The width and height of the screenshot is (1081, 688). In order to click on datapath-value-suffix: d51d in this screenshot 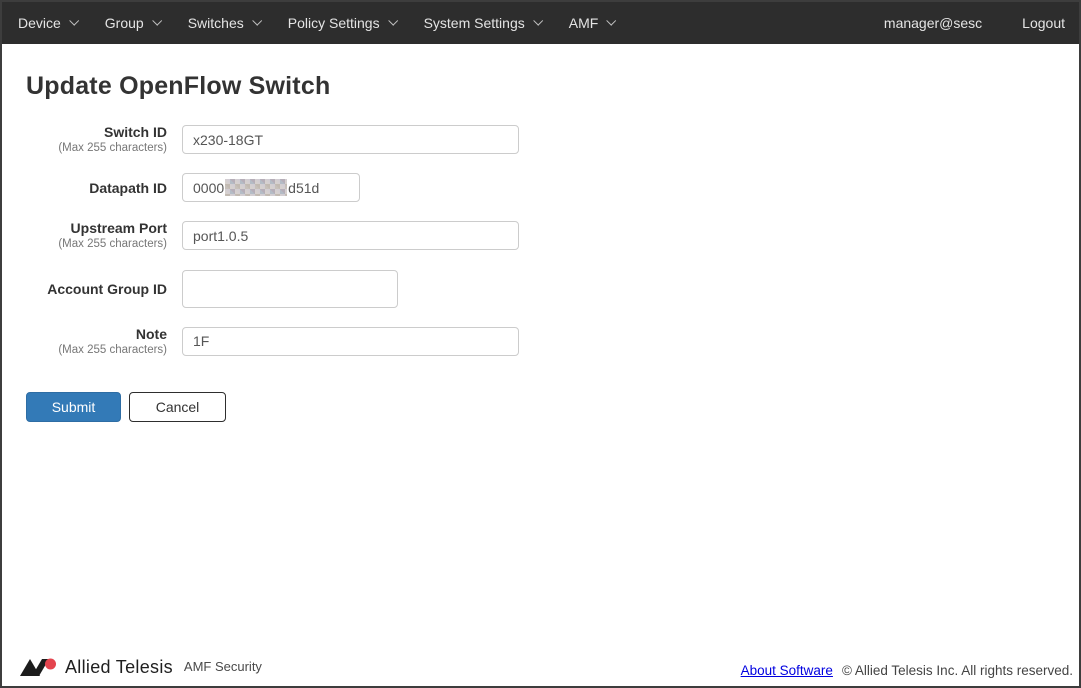, I will do `click(304, 187)`.